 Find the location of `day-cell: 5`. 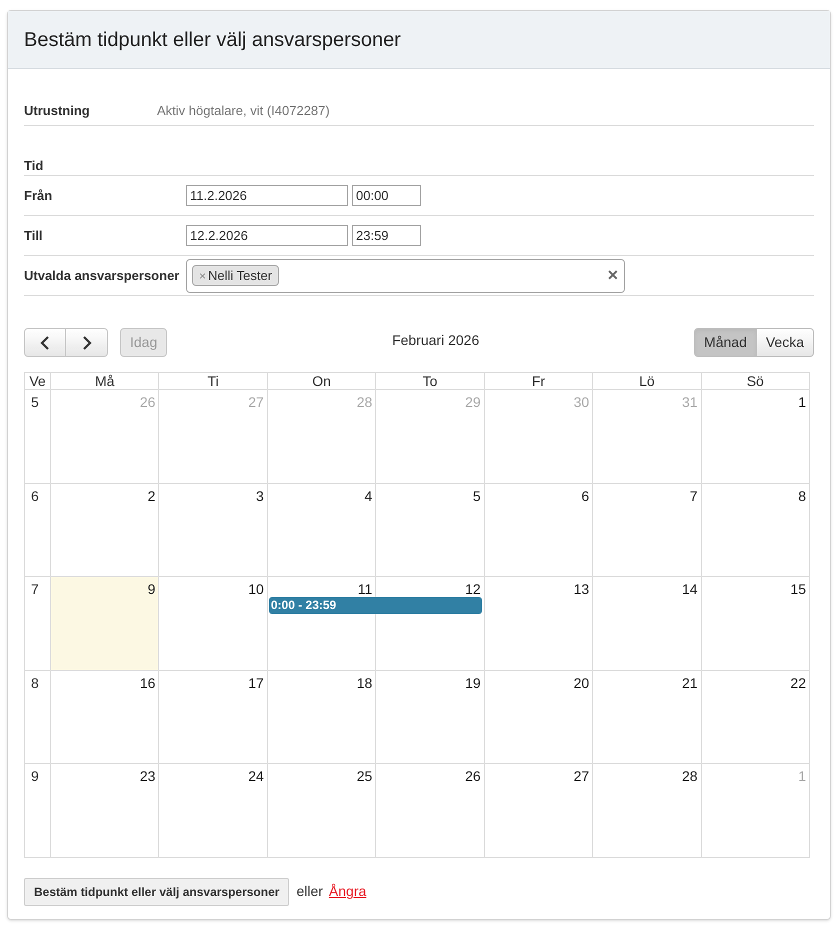

day-cell: 5 is located at coordinates (429, 529).